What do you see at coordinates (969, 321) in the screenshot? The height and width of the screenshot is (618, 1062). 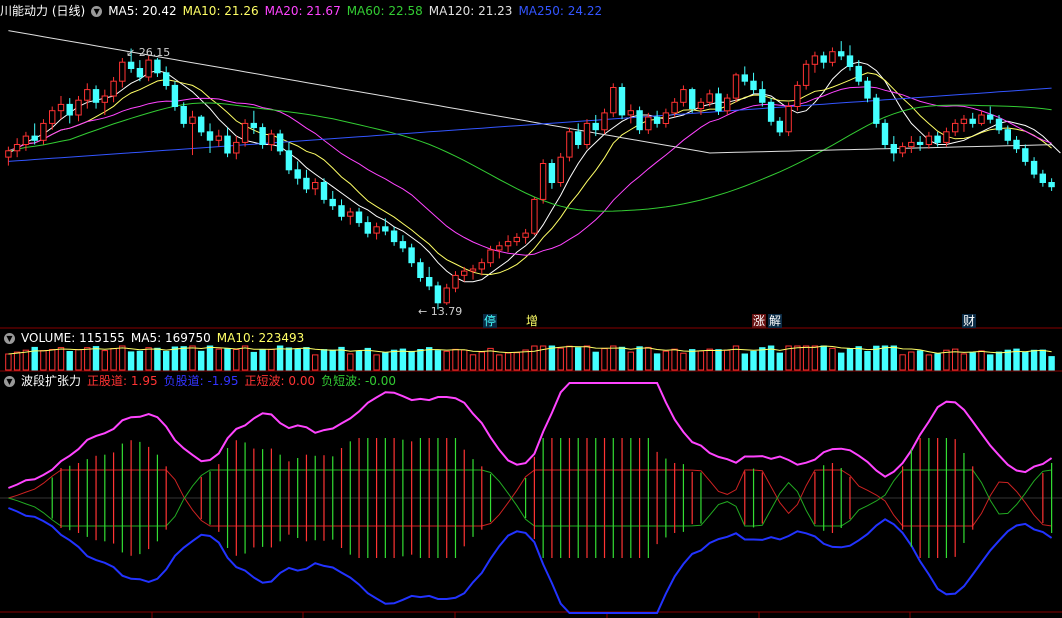 I see `event-marker-finance: 财` at bounding box center [969, 321].